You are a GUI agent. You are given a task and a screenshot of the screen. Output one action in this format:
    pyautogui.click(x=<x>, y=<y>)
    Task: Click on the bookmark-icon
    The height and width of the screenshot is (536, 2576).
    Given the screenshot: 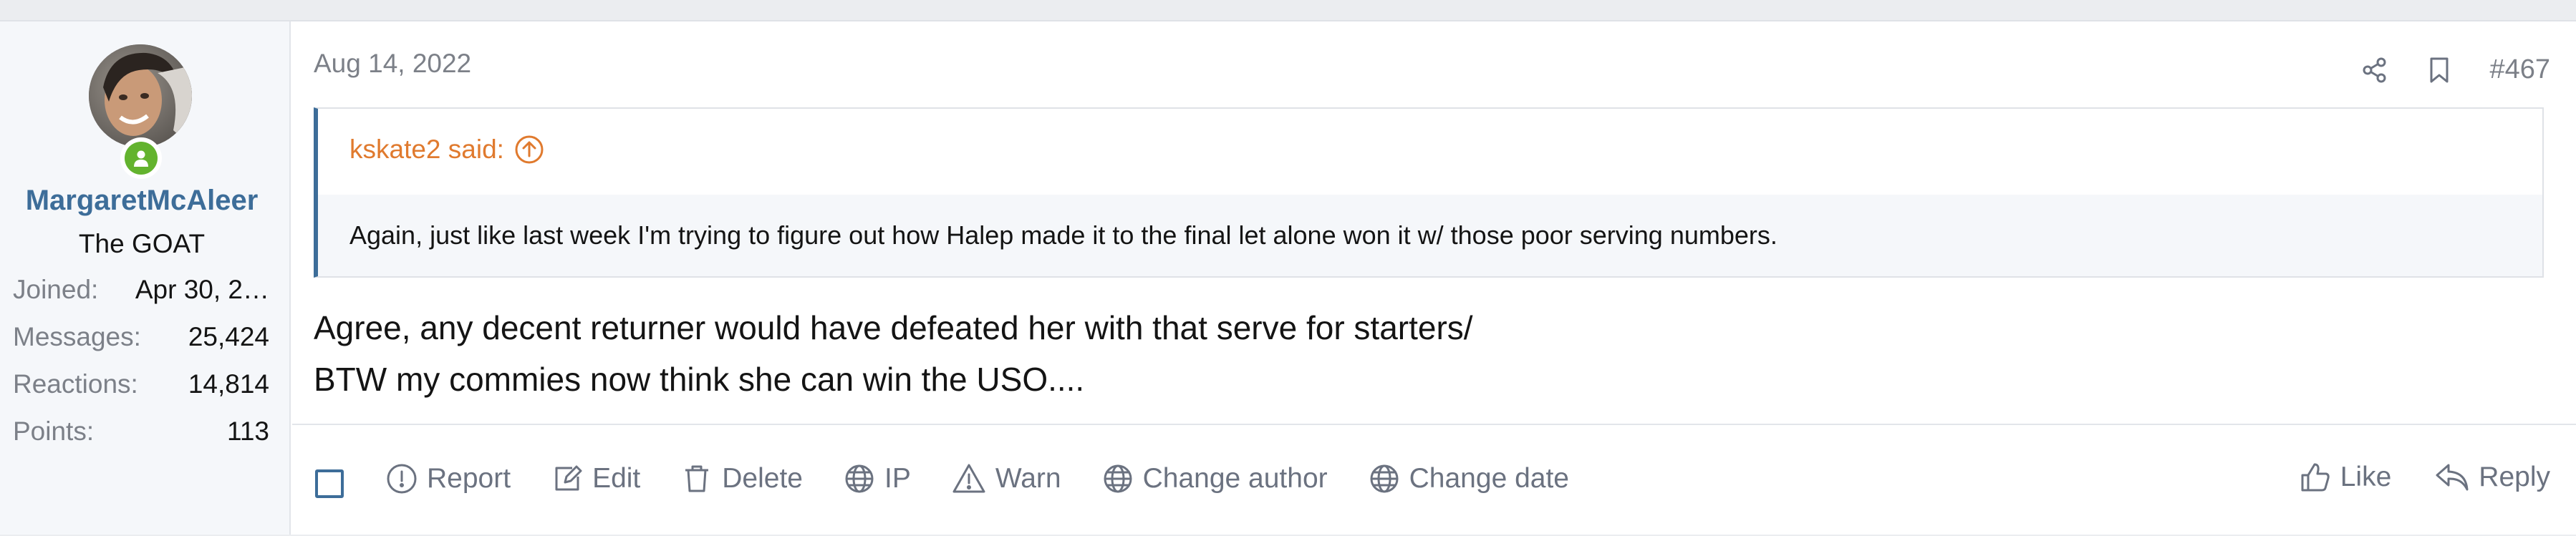 What is the action you would take?
    pyautogui.click(x=2439, y=70)
    